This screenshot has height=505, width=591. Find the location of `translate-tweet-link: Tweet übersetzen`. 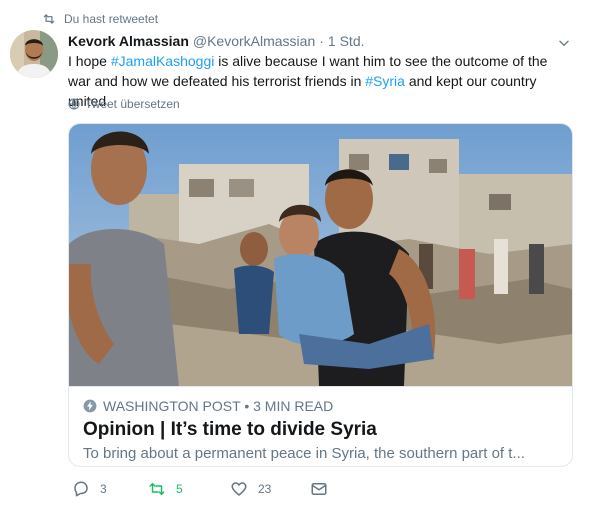

translate-tweet-link: Tweet übersetzen is located at coordinates (124, 104).